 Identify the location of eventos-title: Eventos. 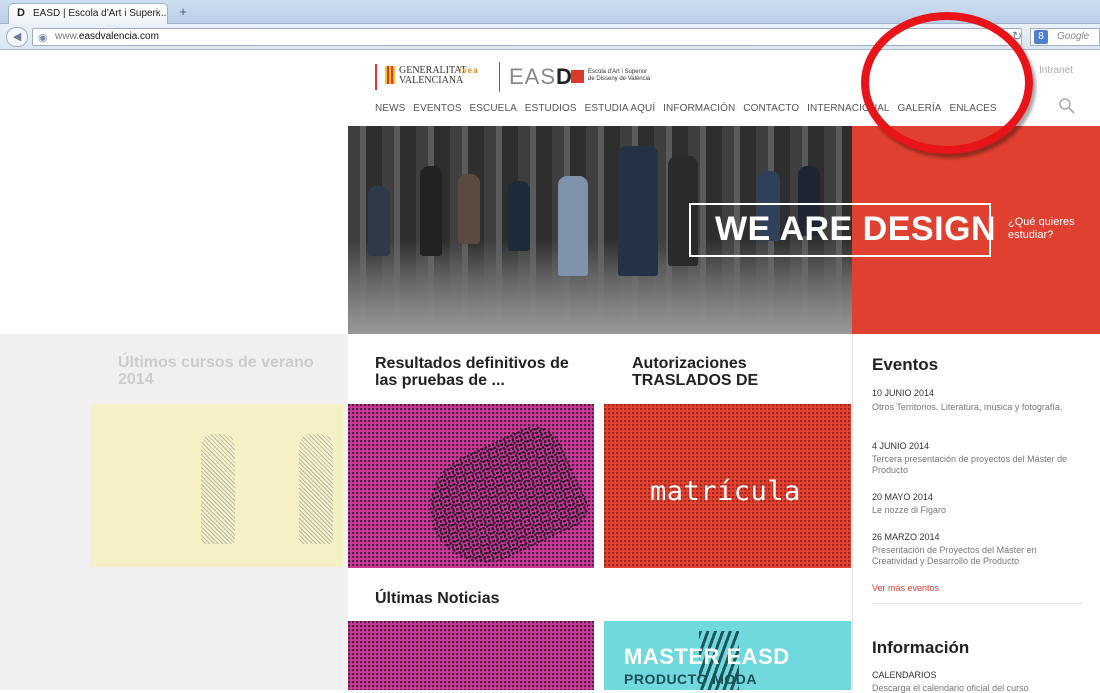
(905, 364).